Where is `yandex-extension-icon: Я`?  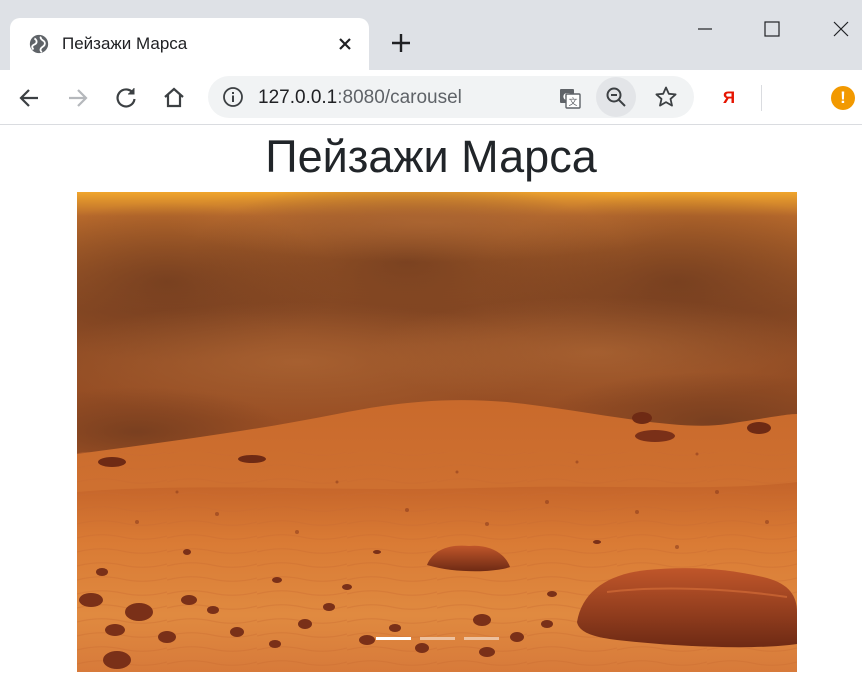 yandex-extension-icon: Я is located at coordinates (729, 98).